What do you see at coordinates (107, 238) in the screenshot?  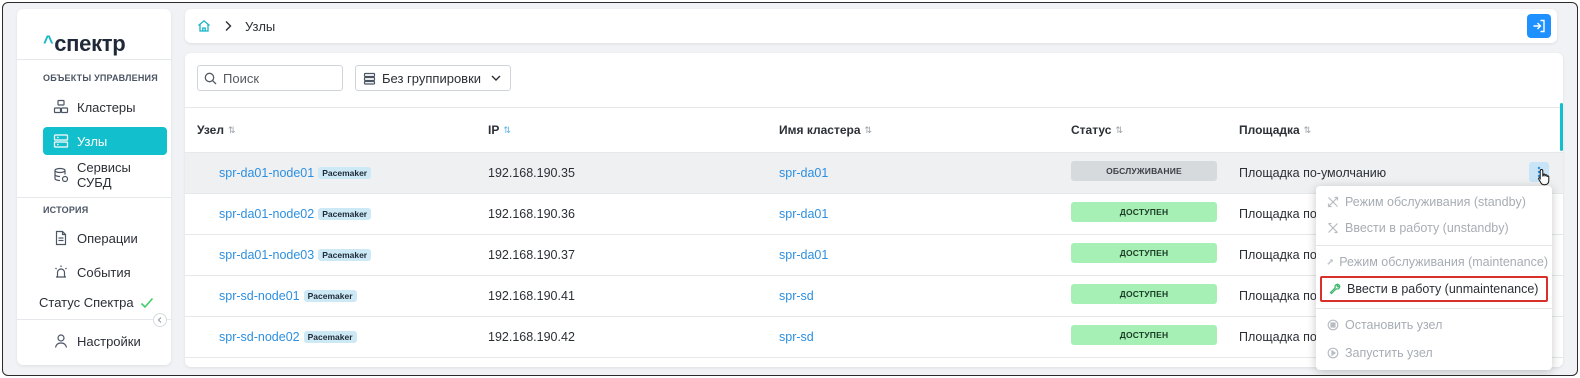 I see `sidebar-item-label: Операции` at bounding box center [107, 238].